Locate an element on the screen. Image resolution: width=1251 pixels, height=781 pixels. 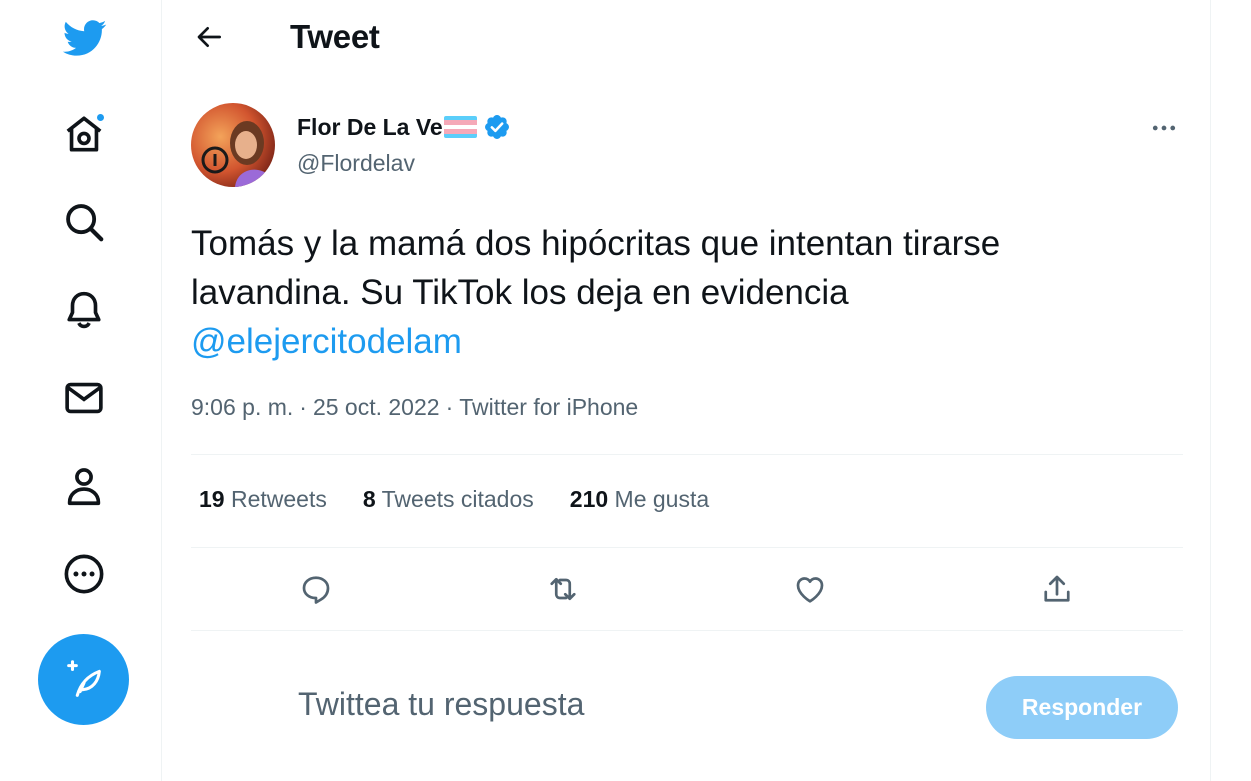
compose-icon is located at coordinates (83, 678).